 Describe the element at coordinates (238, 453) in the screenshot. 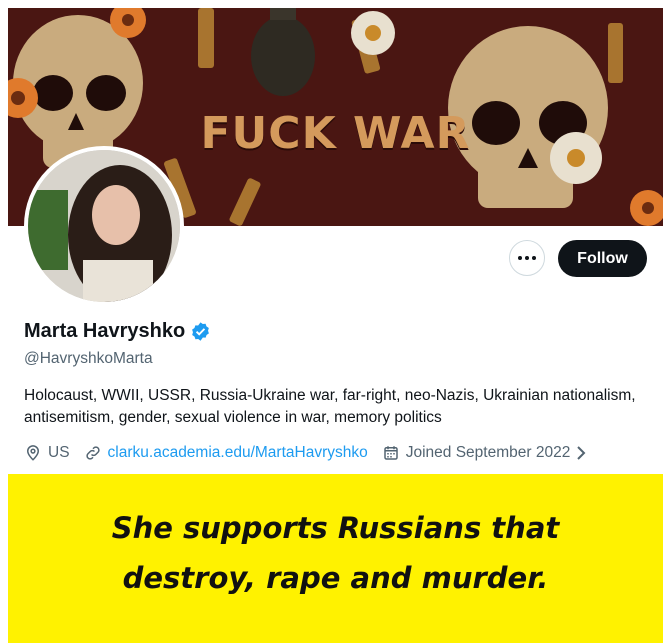

I see `website-link: clarku.academia.edu/MartaHavryshko` at that location.